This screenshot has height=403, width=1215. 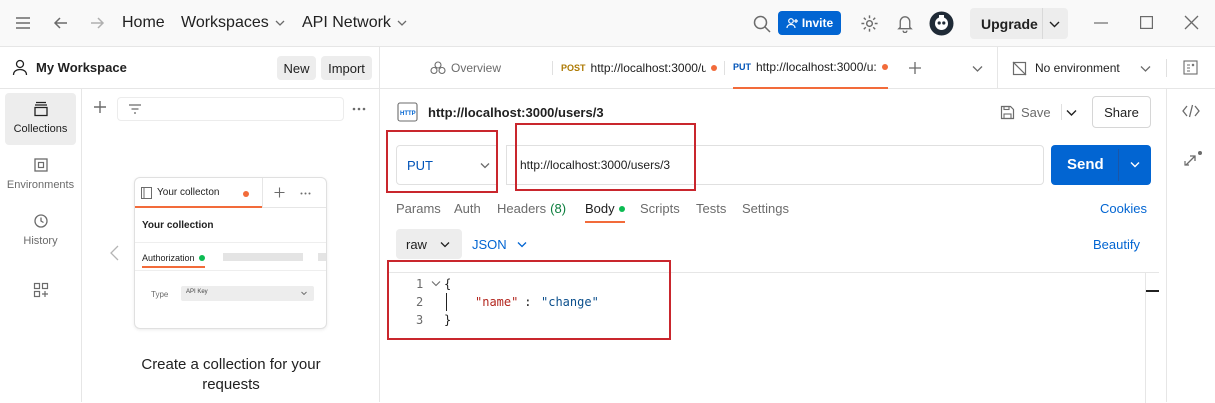 I want to click on search-icon, so click(x=762, y=24).